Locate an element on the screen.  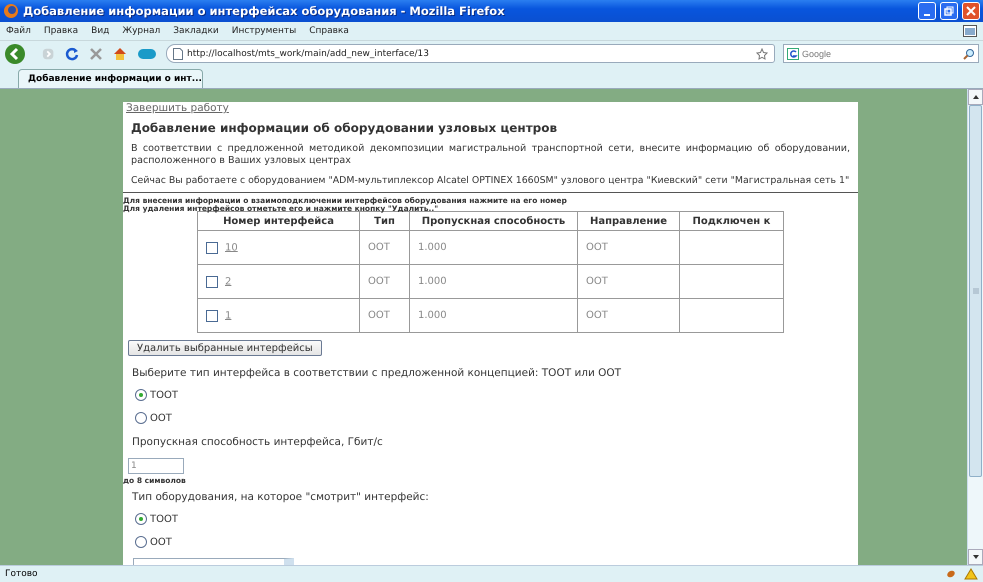
star-icon is located at coordinates (762, 54).